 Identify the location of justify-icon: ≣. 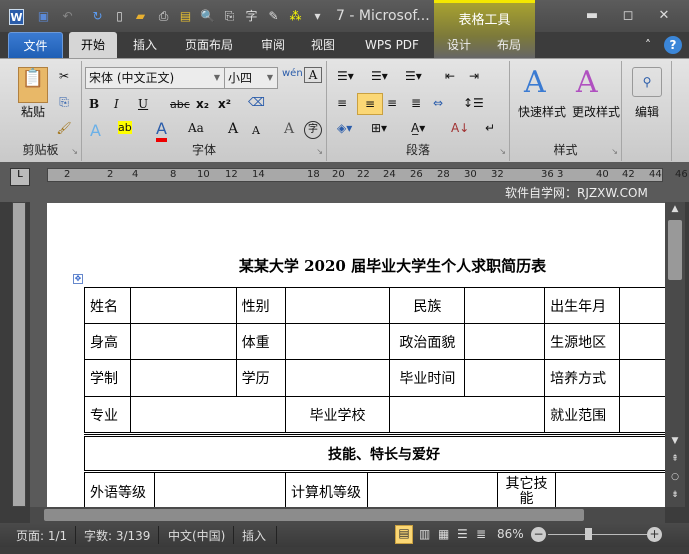
(416, 103).